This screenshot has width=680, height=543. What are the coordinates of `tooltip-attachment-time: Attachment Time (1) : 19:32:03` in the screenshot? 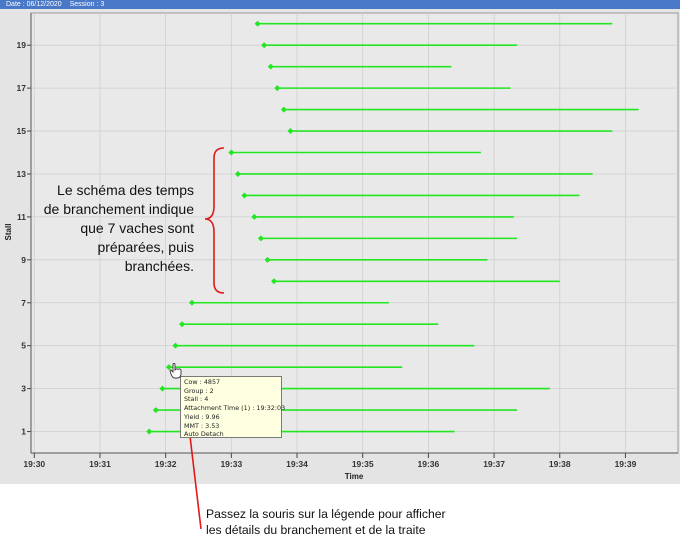 It's located at (235, 408).